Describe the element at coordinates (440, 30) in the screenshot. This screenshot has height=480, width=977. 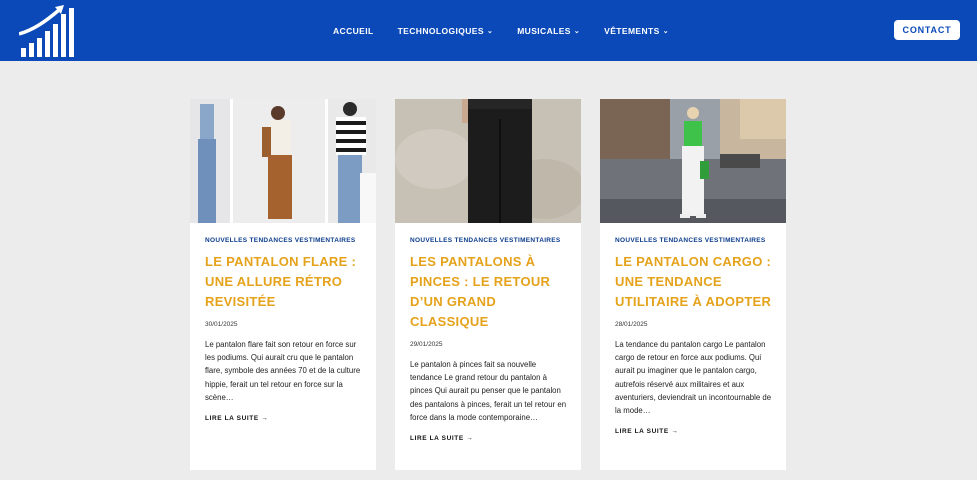
I see `nav-technologiques-label: TECHNOLOGIQUES` at that location.